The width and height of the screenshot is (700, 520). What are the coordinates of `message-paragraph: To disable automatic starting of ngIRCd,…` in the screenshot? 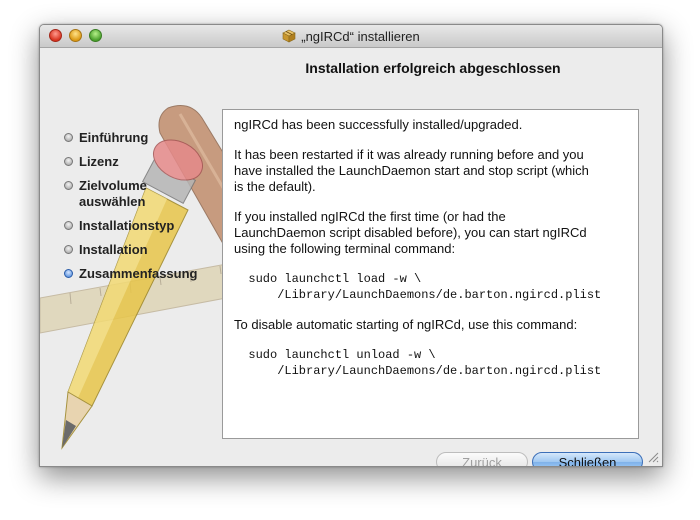 It's located at (406, 324).